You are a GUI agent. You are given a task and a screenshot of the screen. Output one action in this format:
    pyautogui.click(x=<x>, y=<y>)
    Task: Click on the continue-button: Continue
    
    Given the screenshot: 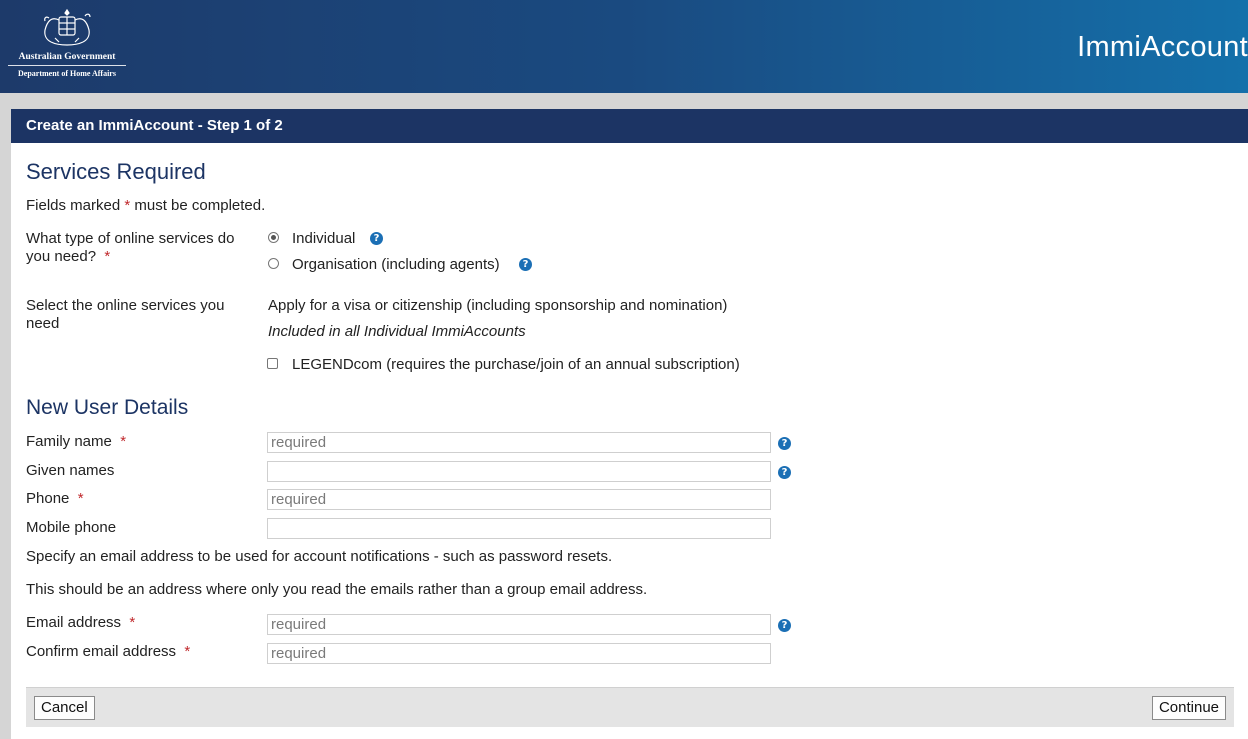 What is the action you would take?
    pyautogui.click(x=1188, y=708)
    